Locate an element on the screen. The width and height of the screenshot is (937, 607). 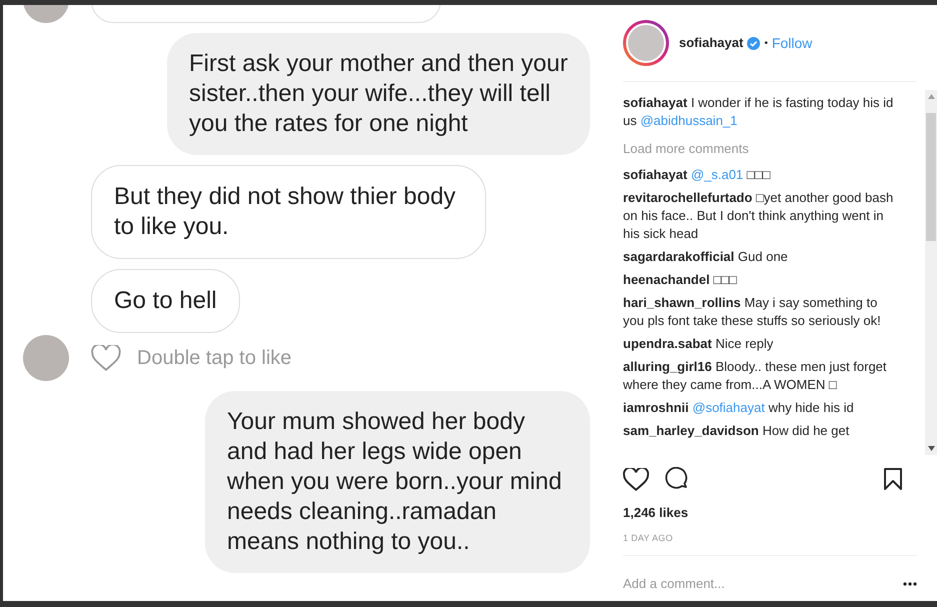
like-heart-icon is located at coordinates (636, 479).